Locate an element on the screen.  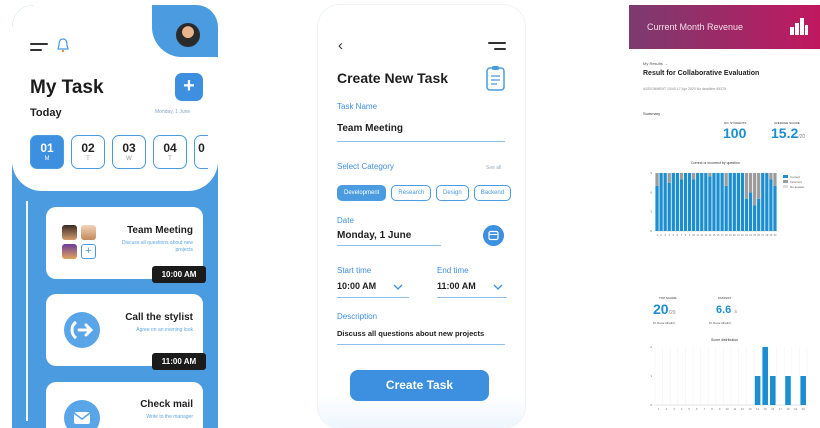
start-time-field: 10:00 AM is located at coordinates (356, 286).